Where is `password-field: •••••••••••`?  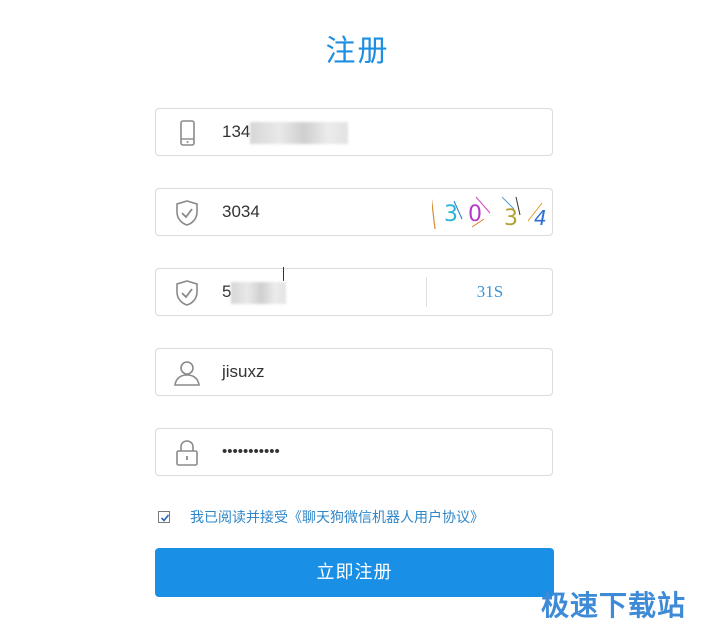 password-field: ••••••••••• is located at coordinates (354, 452).